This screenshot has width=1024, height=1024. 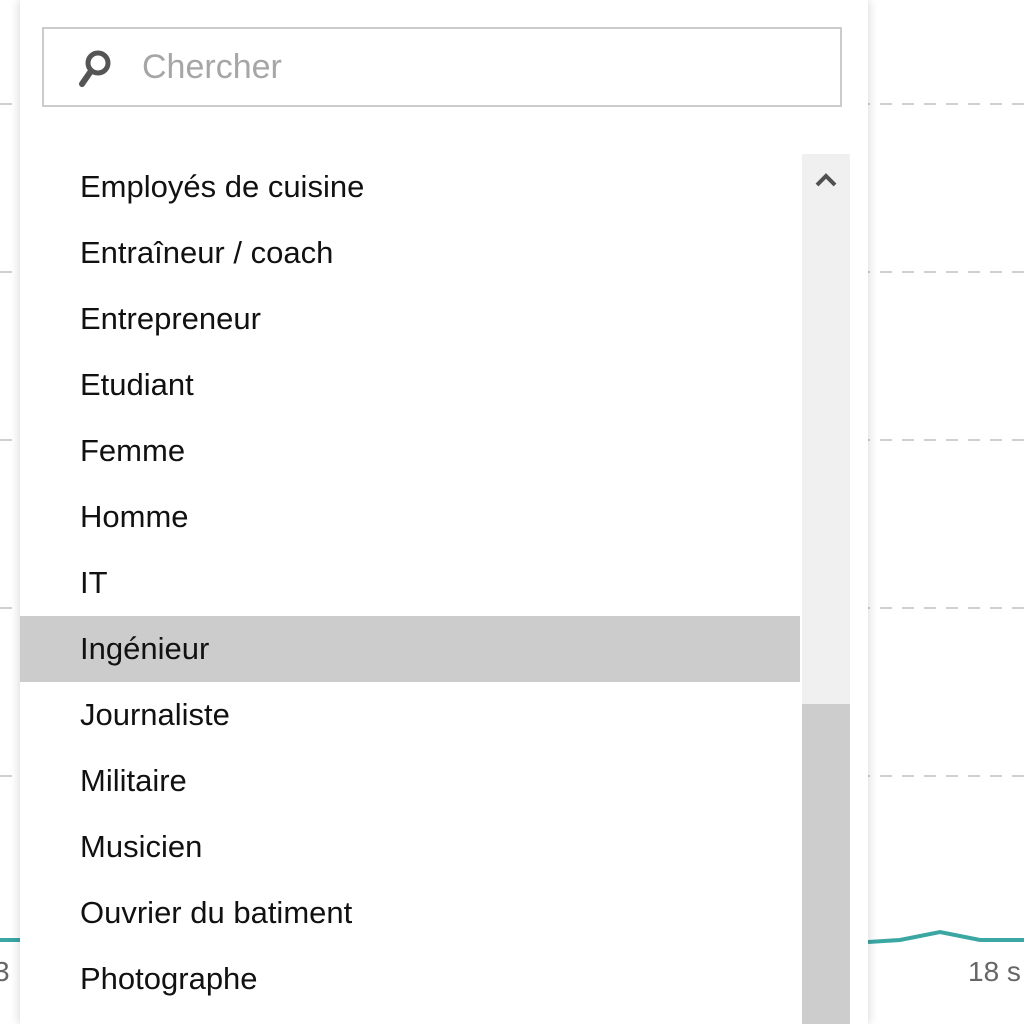 What do you see at coordinates (410, 253) in the screenshot?
I see `list-item: Entraîneur / coach` at bounding box center [410, 253].